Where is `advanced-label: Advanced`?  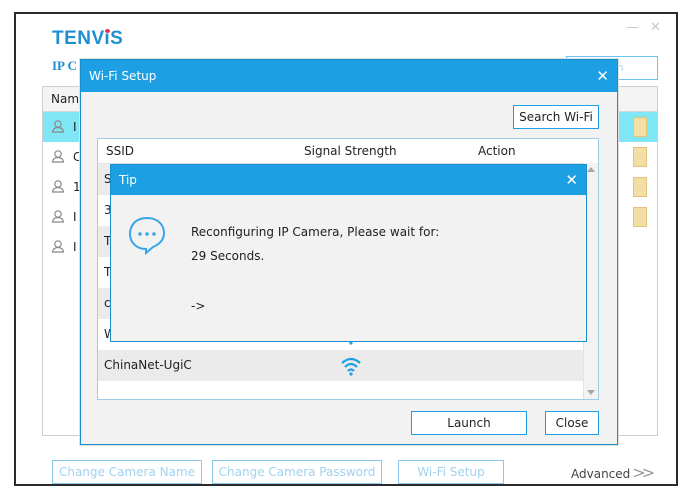
advanced-label: Advanced is located at coordinates (601, 474).